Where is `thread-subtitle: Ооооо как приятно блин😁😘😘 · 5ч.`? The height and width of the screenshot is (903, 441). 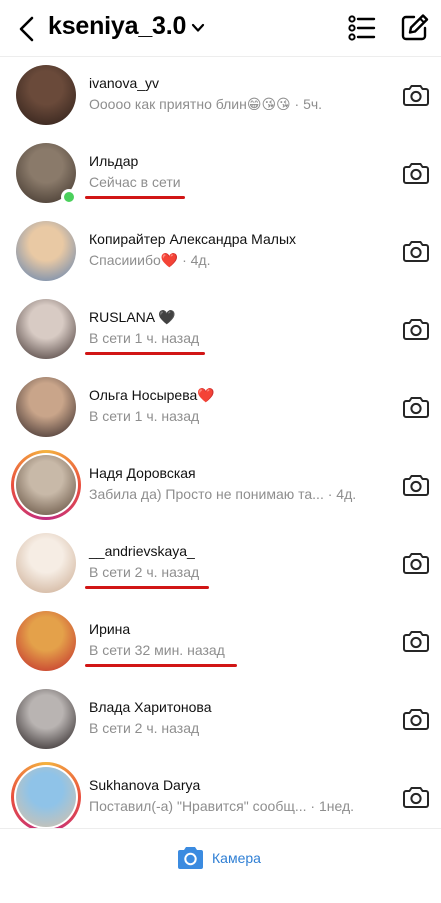
thread-subtitle: Ооооо как приятно блин😁😘😘 · 5ч. is located at coordinates (206, 104).